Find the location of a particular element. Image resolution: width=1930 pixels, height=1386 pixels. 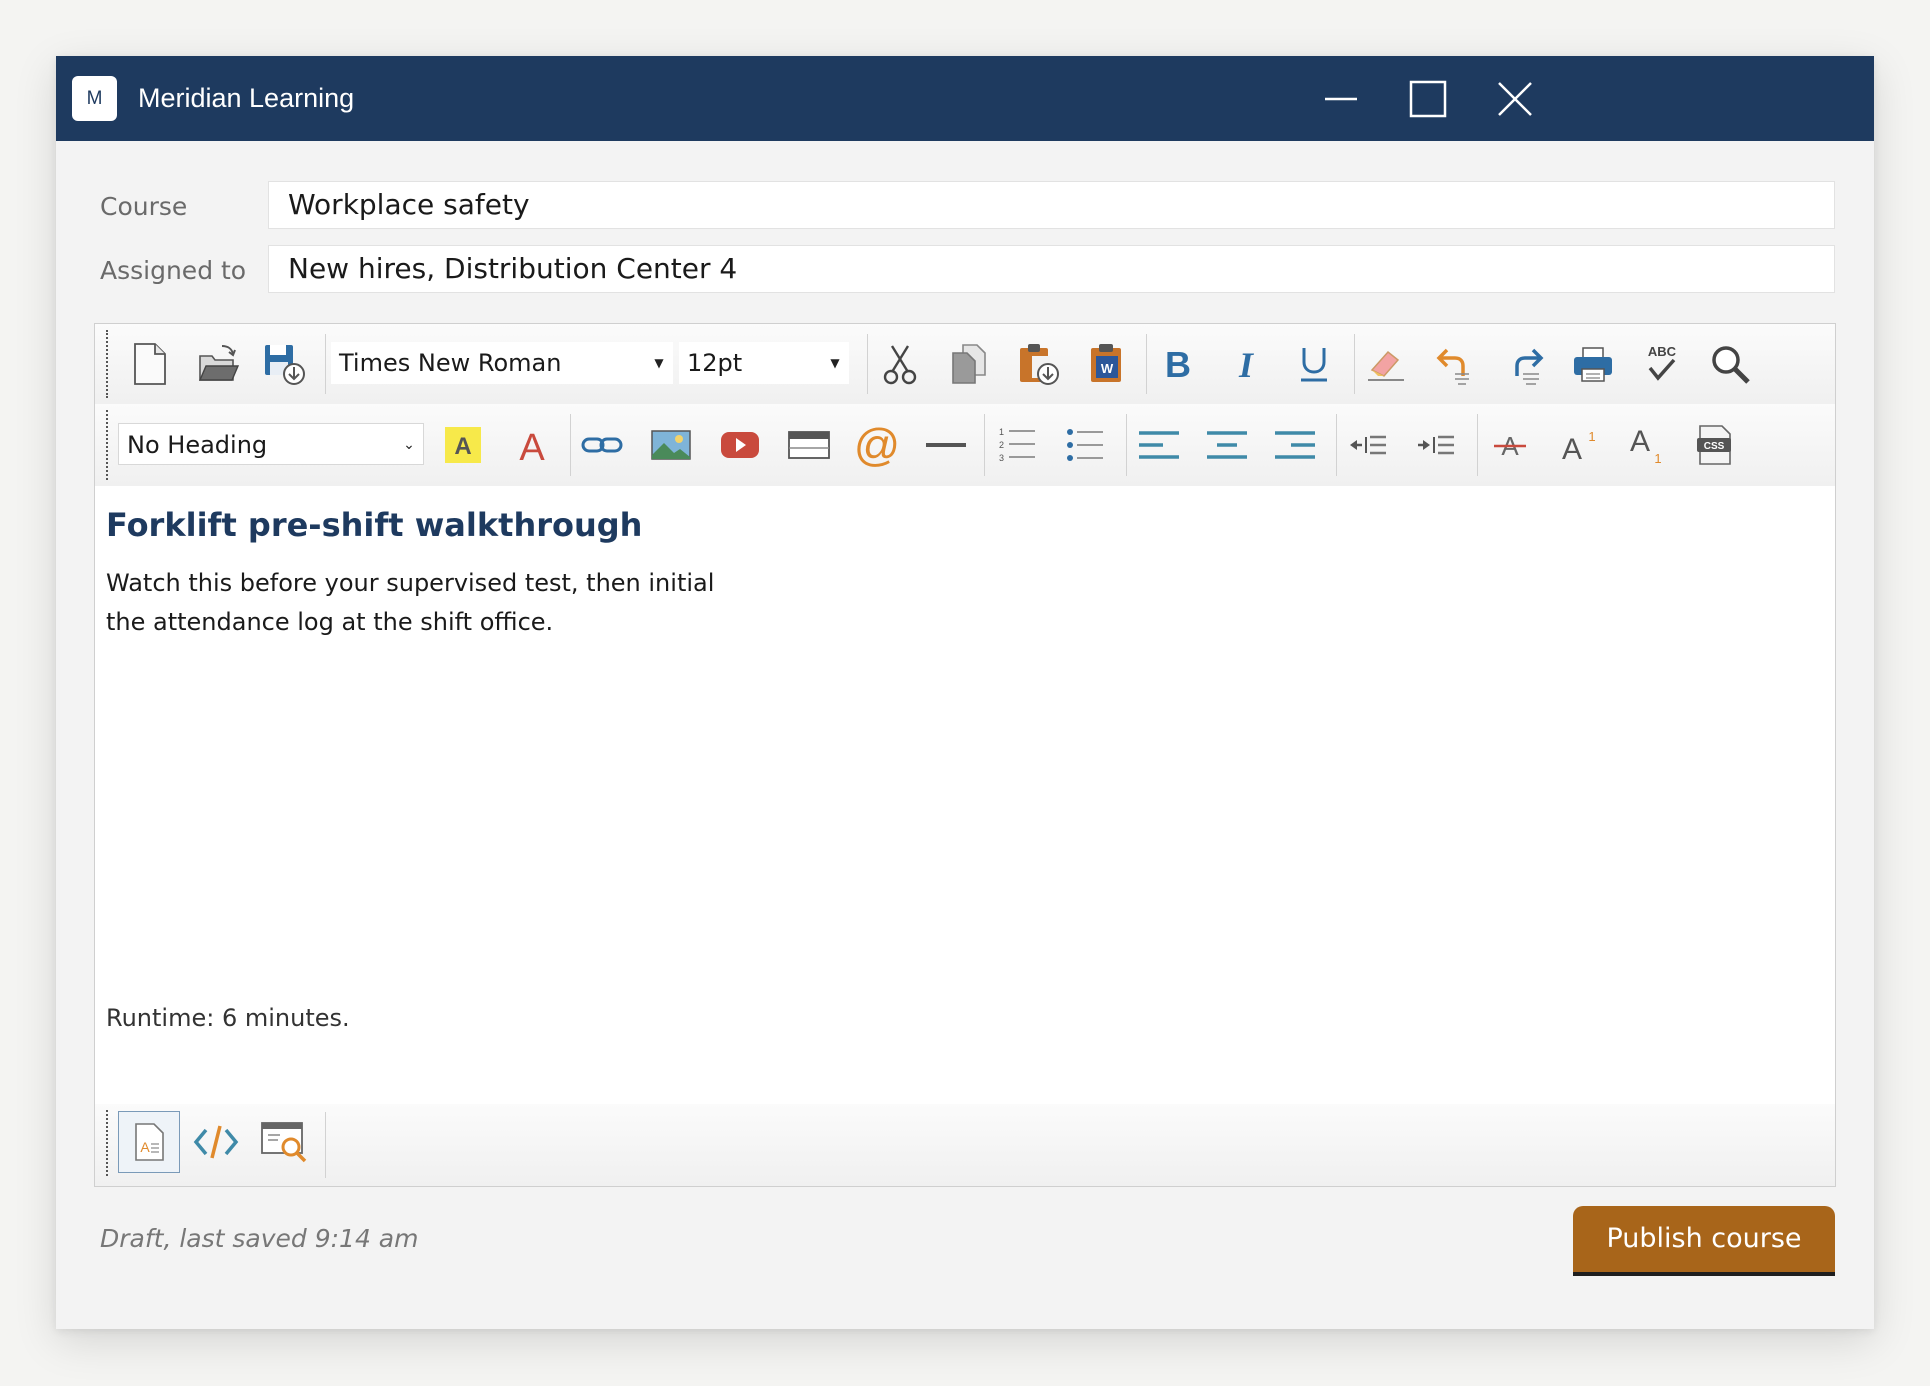

undo-button is located at coordinates (1455, 364).